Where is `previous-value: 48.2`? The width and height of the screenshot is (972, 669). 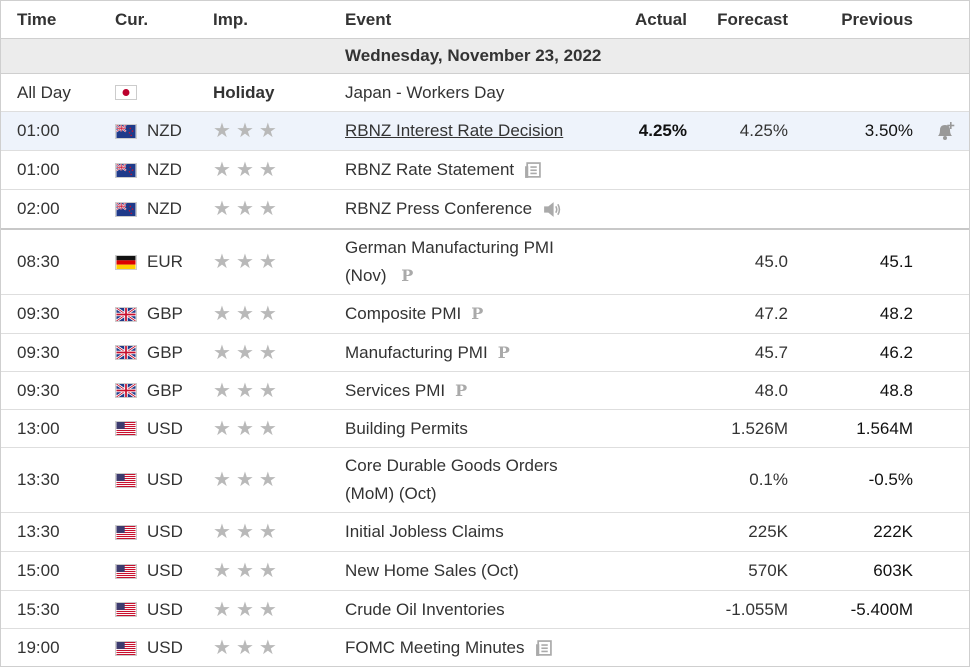 previous-value: 48.2 is located at coordinates (896, 313).